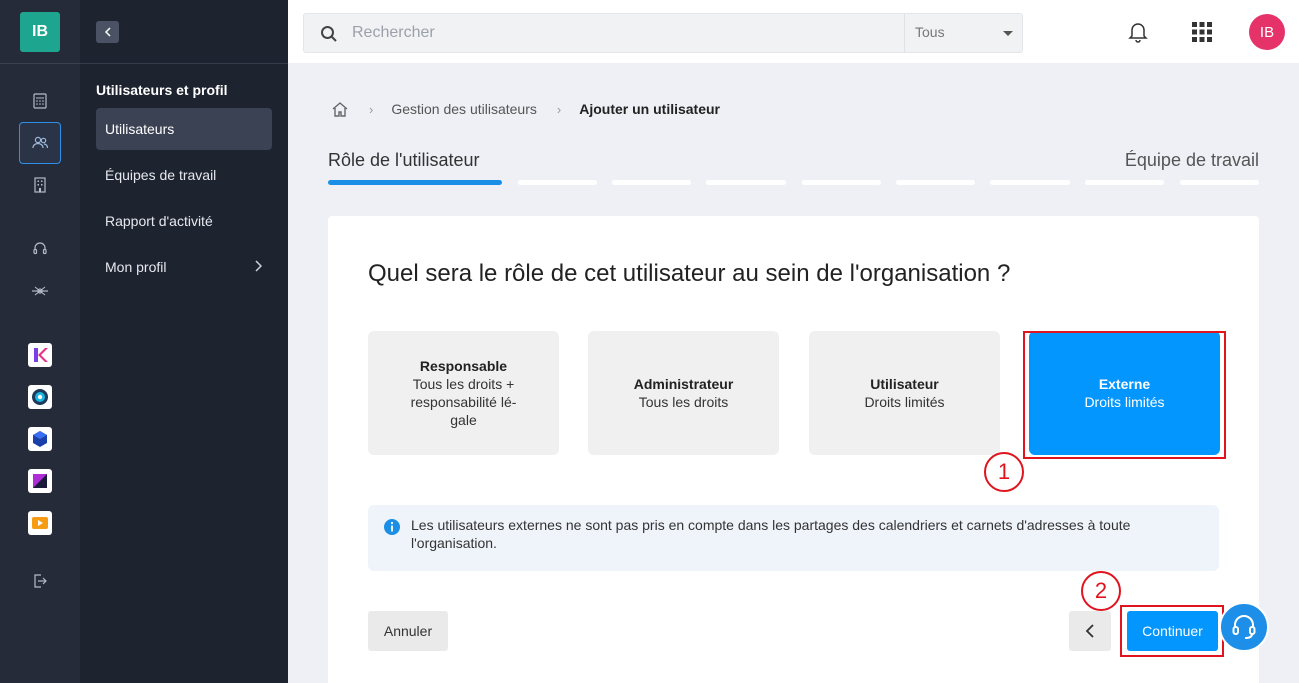  Describe the element at coordinates (40, 397) in the screenshot. I see `app-circle-icon` at that location.